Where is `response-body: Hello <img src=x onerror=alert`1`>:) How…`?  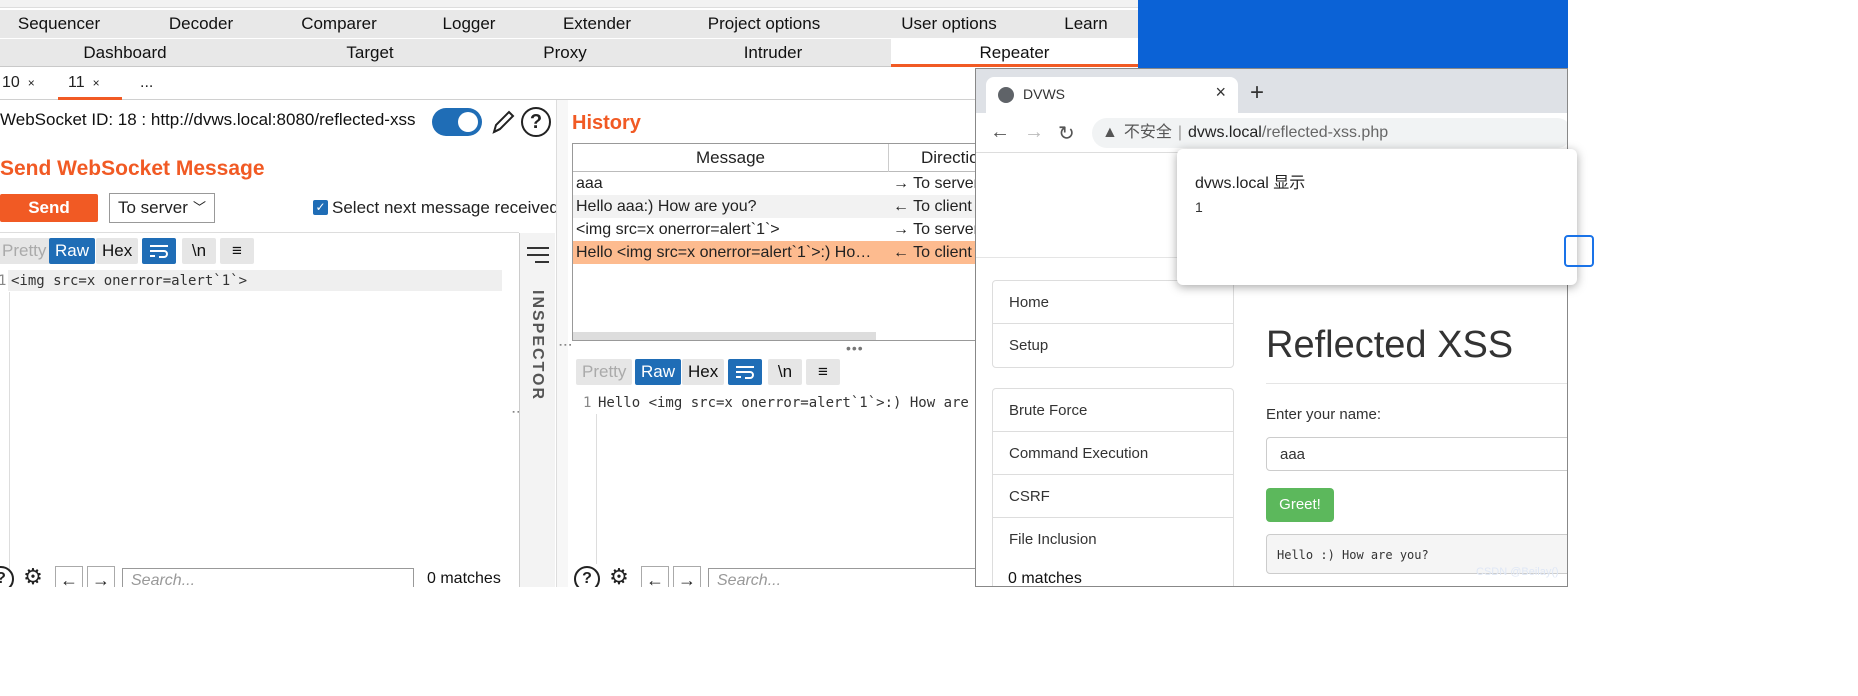 response-body: Hello <img src=x onerror=alert`1`>:) How… is located at coordinates (804, 403).